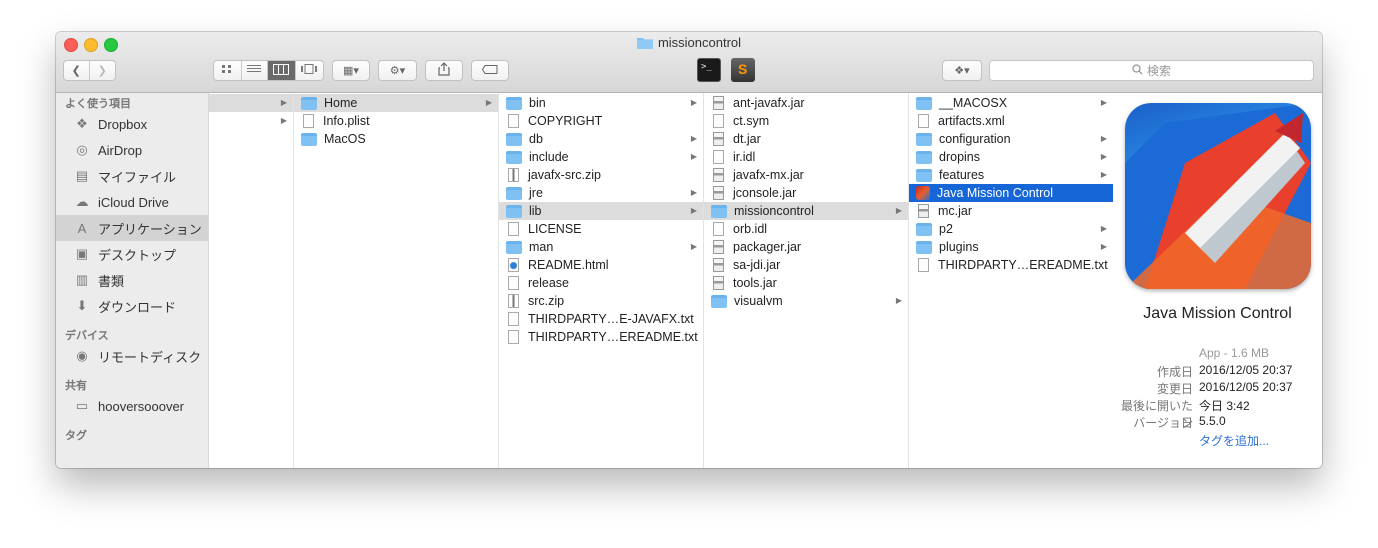  What do you see at coordinates (76, 386) in the screenshot?
I see `sidebar-section-heading: 共有` at bounding box center [76, 386].